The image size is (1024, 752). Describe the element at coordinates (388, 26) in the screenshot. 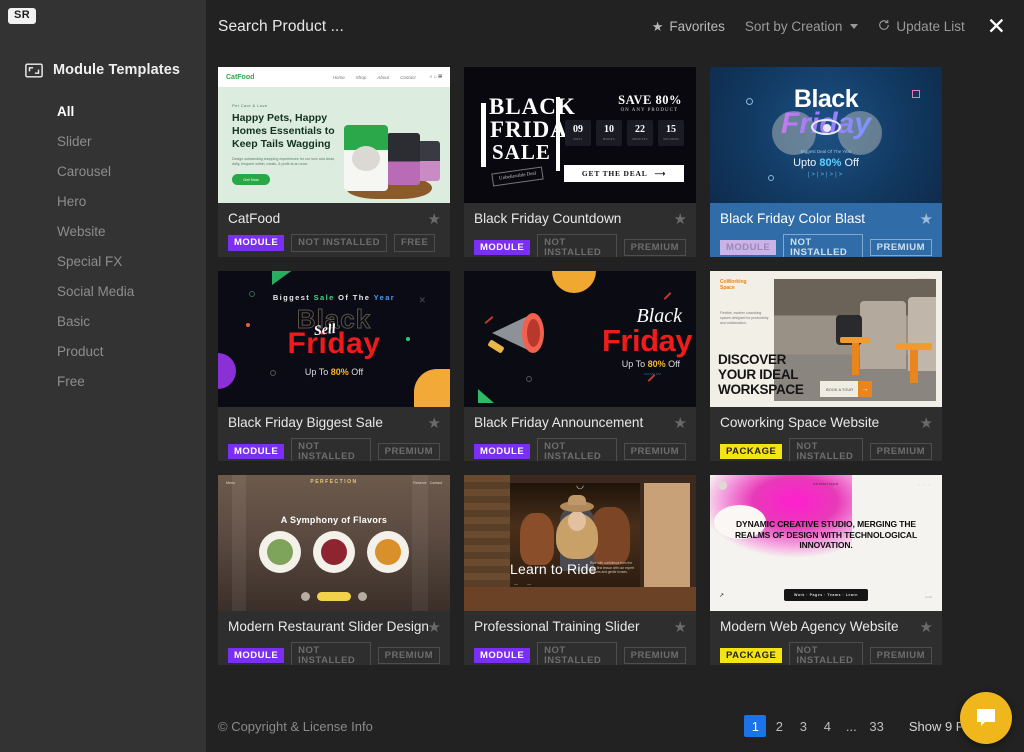

I see `search-input` at that location.